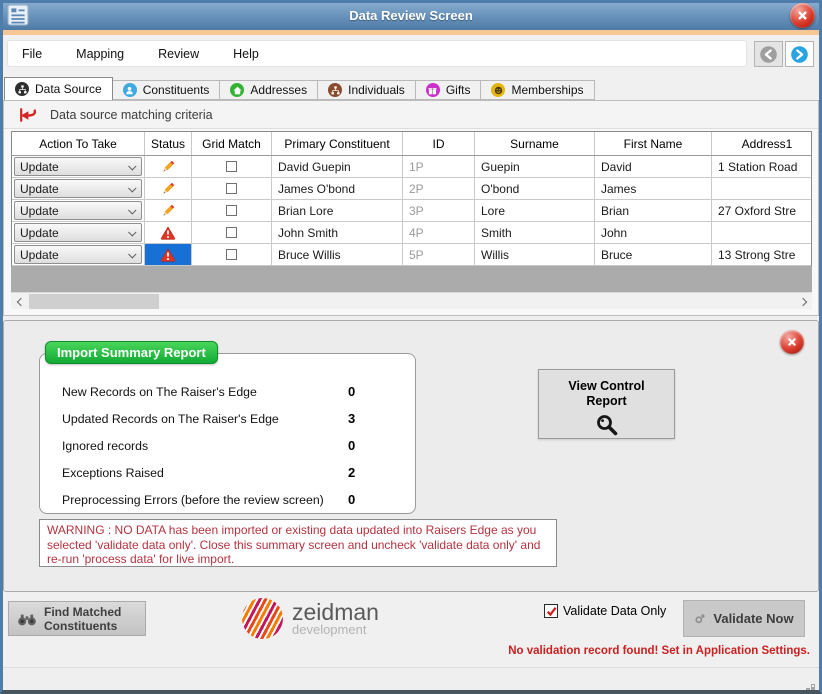 This screenshot has height=694, width=822. What do you see at coordinates (792, 342) in the screenshot?
I see `summary-close-button` at bounding box center [792, 342].